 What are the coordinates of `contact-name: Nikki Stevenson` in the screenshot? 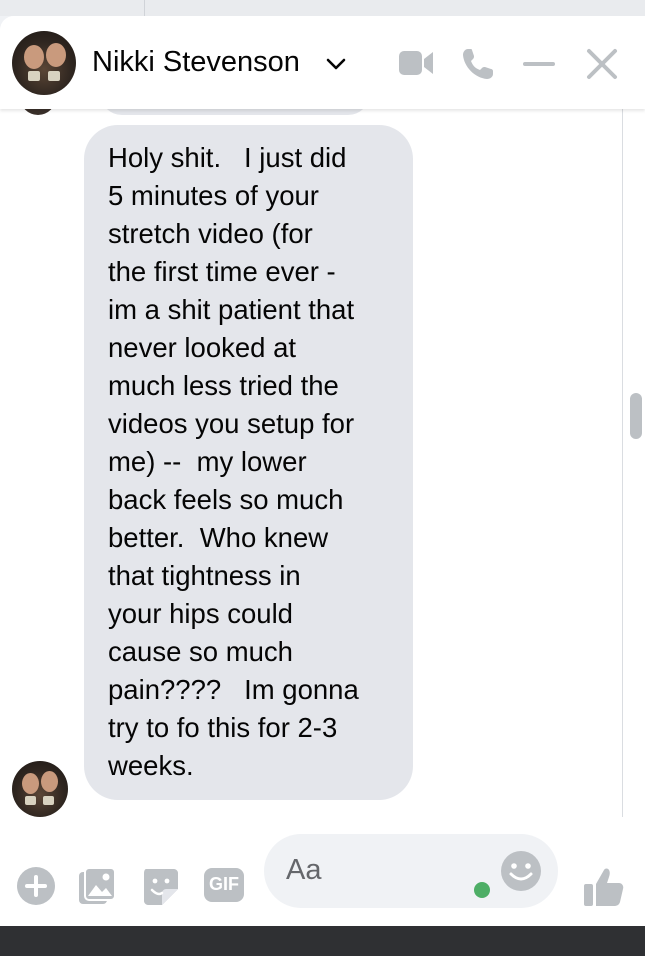 It's located at (196, 62).